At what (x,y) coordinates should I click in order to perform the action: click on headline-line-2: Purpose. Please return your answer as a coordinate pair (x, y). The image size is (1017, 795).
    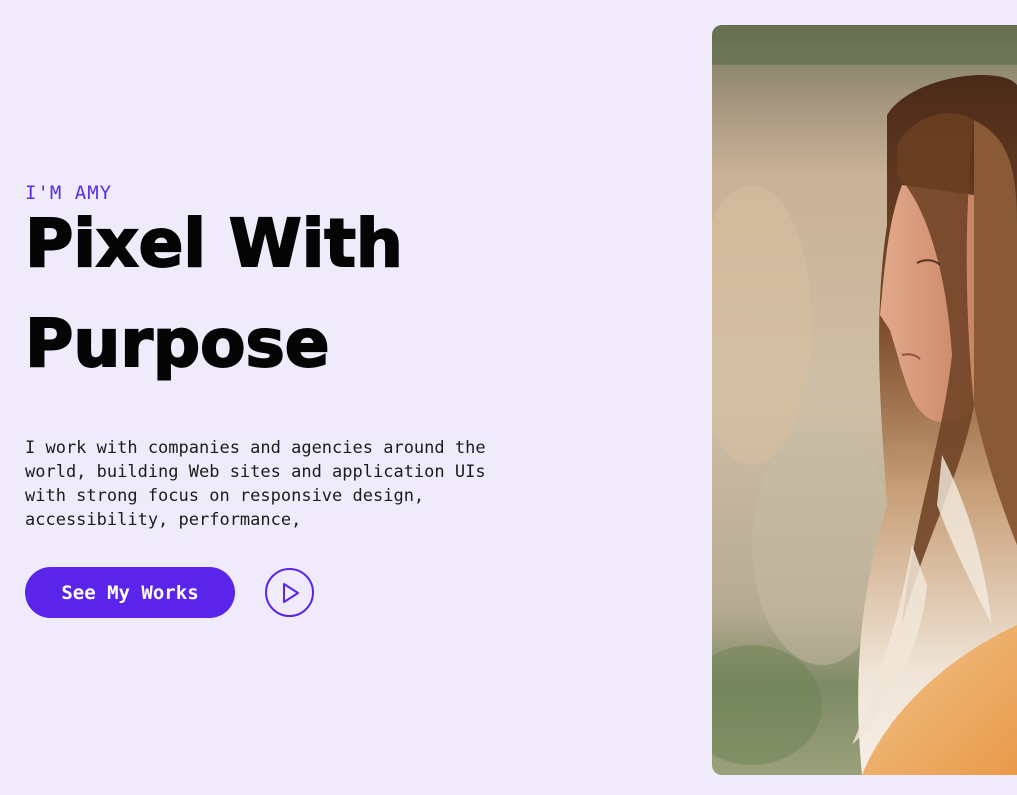
    Looking at the image, I should click on (177, 343).